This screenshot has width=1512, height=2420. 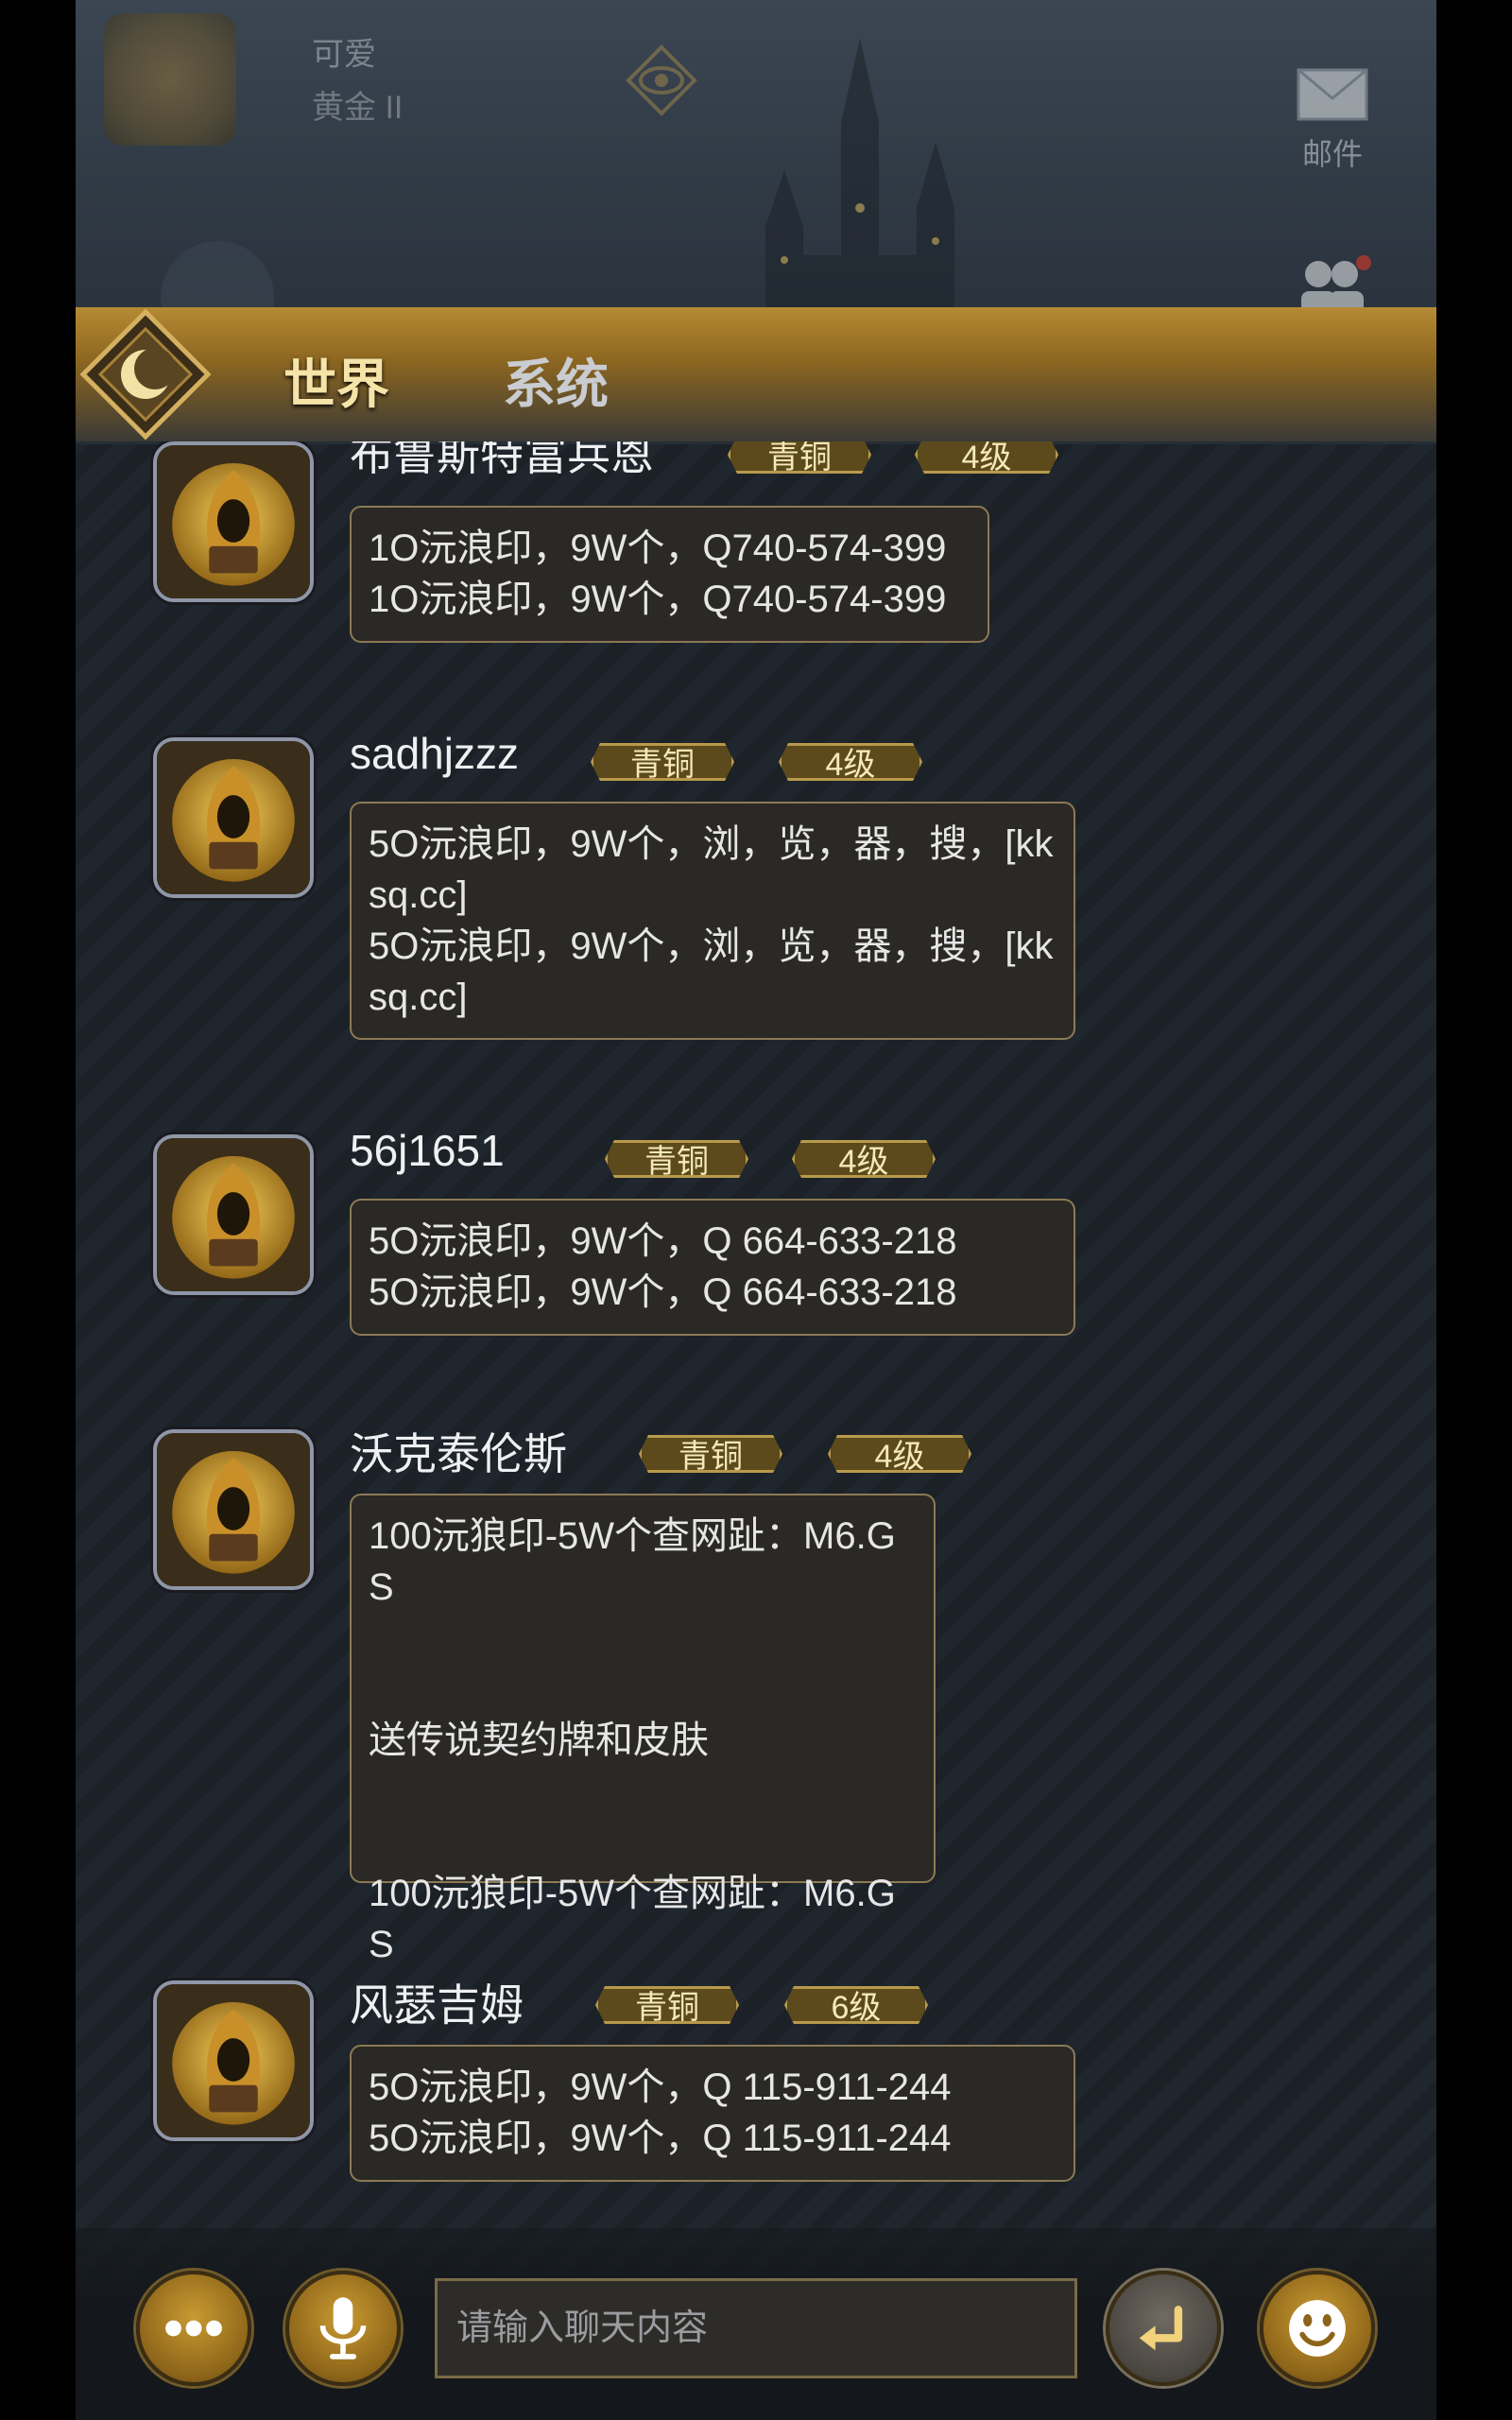 What do you see at coordinates (661, 80) in the screenshot?
I see `eye-icon` at bounding box center [661, 80].